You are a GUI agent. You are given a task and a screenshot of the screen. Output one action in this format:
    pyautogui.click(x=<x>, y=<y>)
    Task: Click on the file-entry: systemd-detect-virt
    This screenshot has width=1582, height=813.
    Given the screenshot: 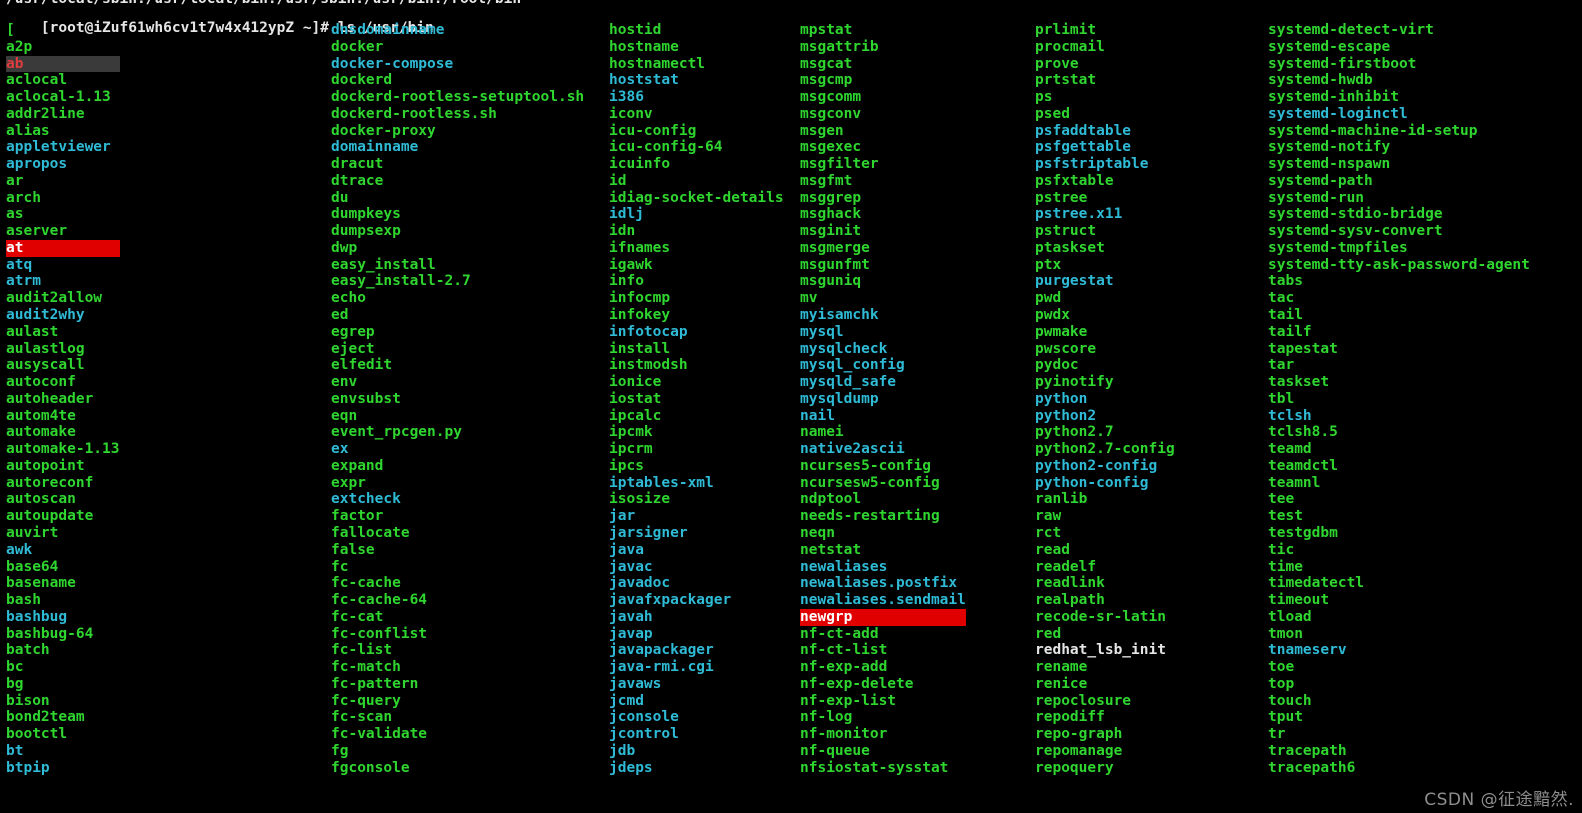 What is the action you would take?
    pyautogui.click(x=1351, y=30)
    